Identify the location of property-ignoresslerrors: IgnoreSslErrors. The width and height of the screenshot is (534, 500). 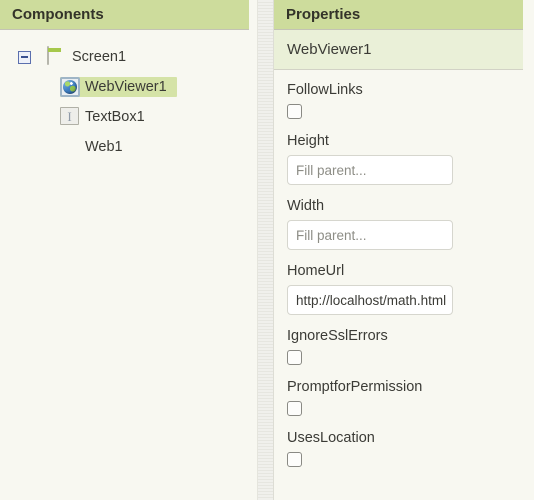
(404, 346).